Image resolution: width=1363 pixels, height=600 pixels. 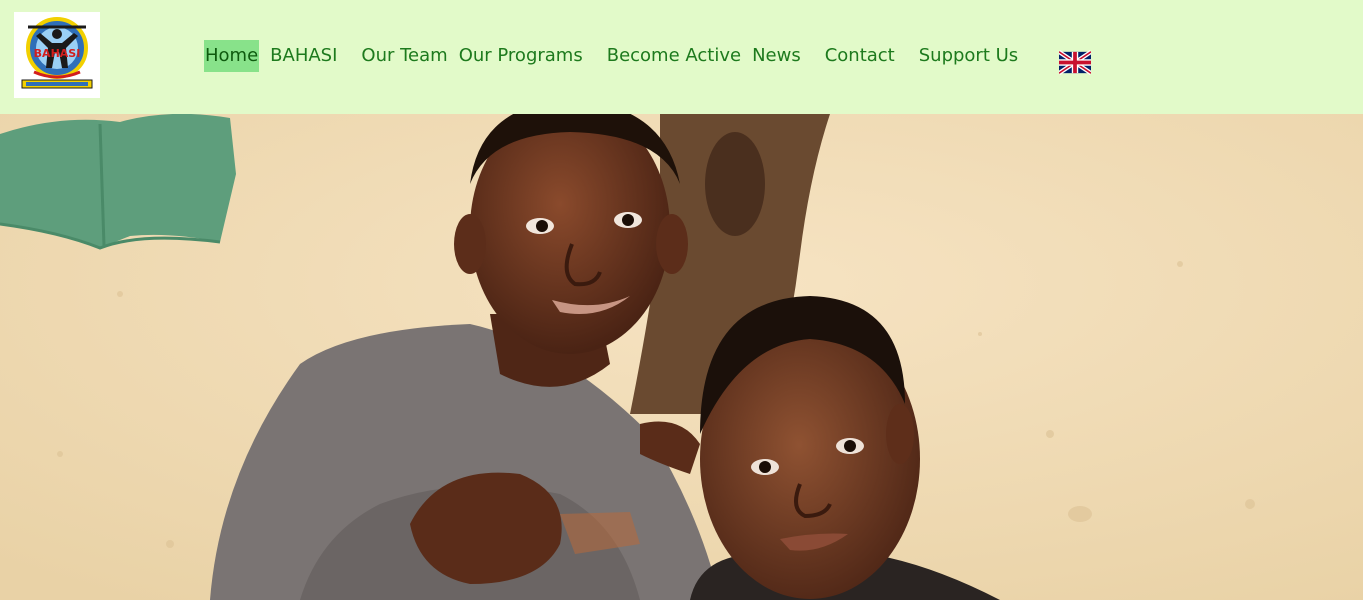 I want to click on nav-home: Home, so click(x=232, y=56).